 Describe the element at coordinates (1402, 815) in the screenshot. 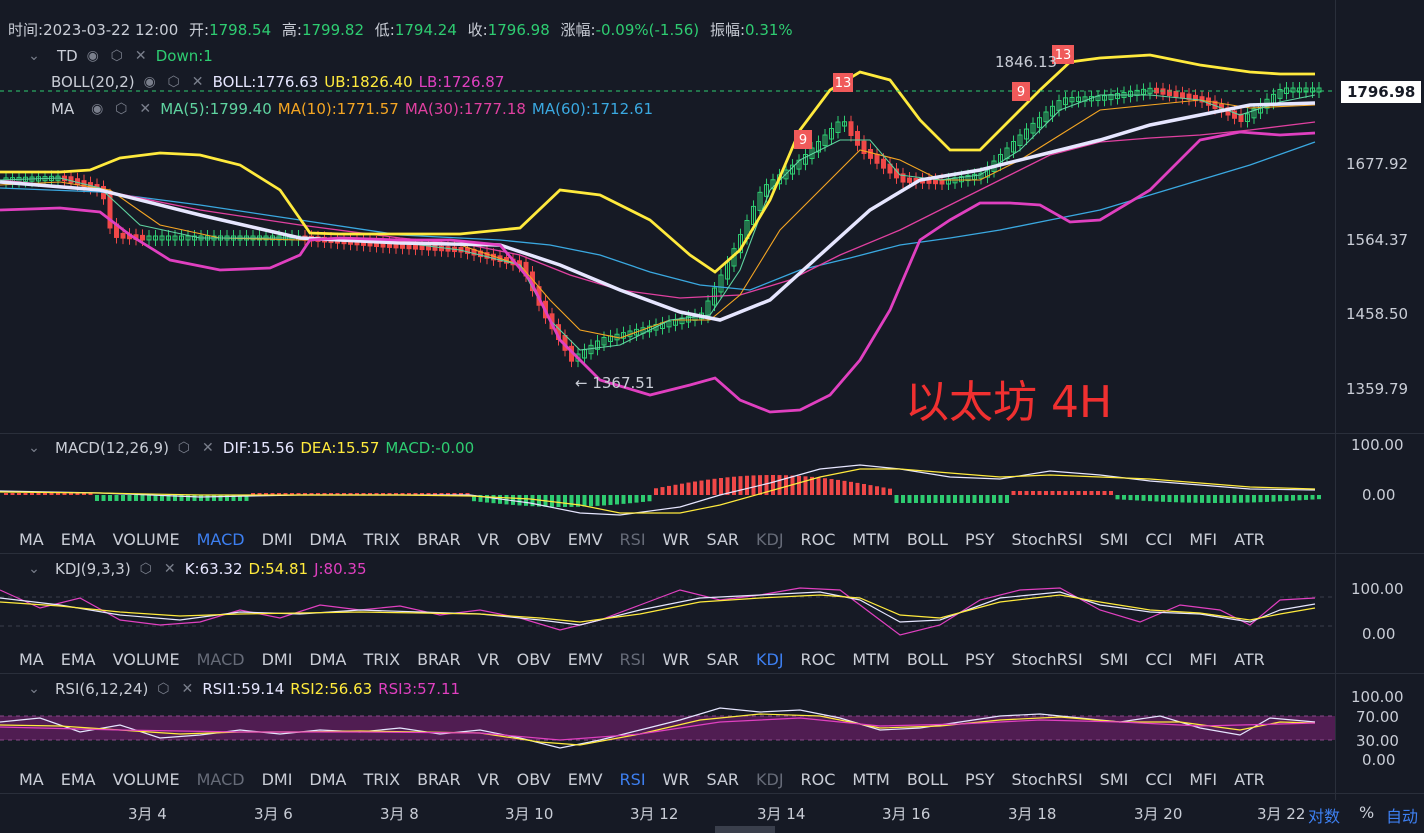

I see `auto-scale-toggle: 自动` at that location.